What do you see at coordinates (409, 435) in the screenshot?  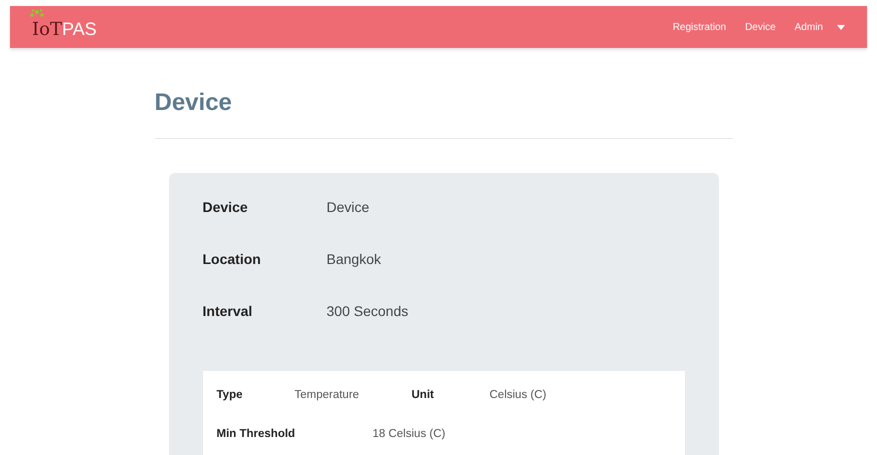 I see `field-value: 18 Celsius (C)` at bounding box center [409, 435].